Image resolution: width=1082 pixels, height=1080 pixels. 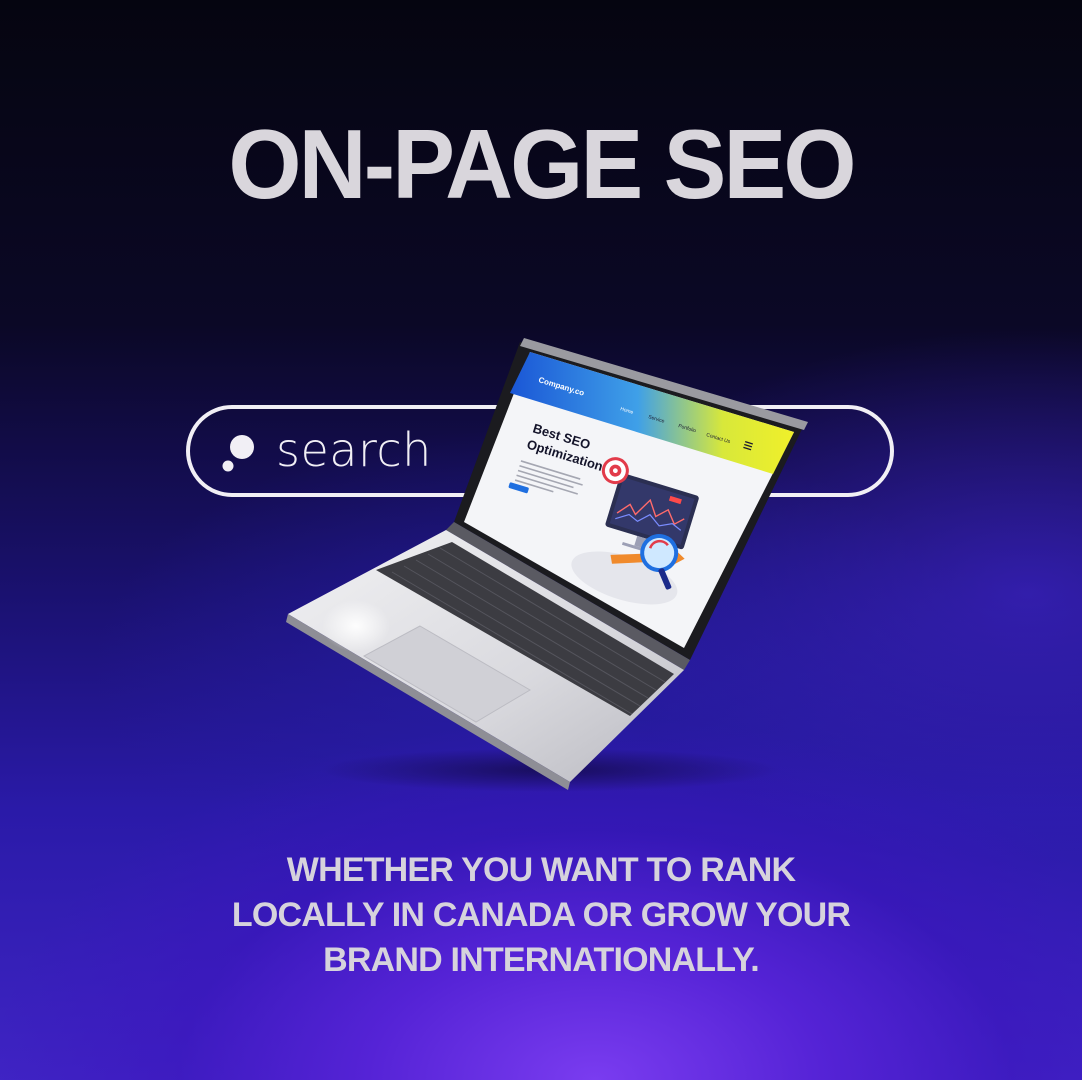 What do you see at coordinates (542, 164) in the screenshot?
I see `page-title: ON-PAGE SEO` at bounding box center [542, 164].